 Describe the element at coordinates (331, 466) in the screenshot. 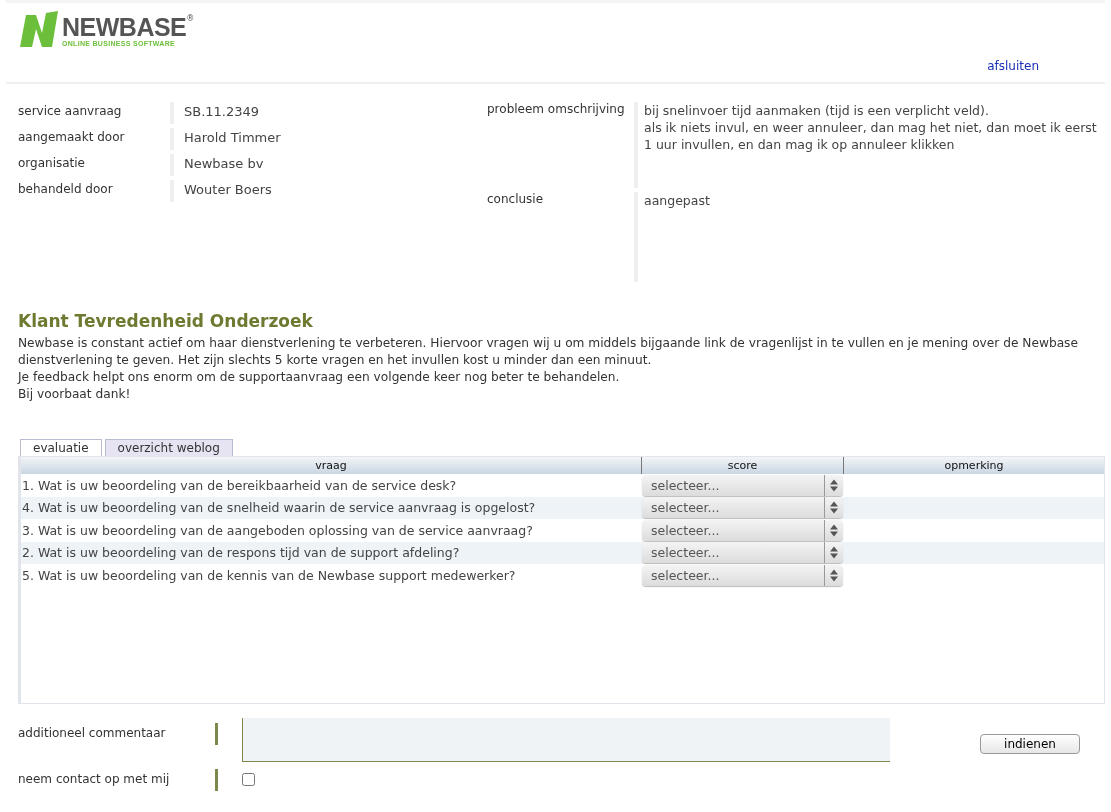

I see `column-header: vraag` at that location.